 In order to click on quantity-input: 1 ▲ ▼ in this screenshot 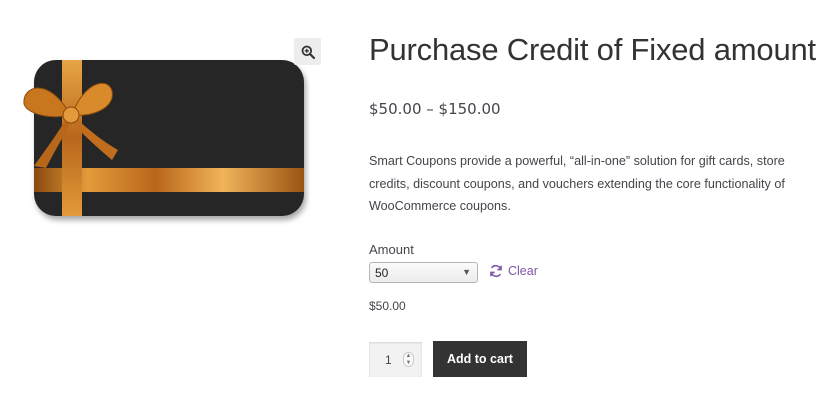, I will do `click(395, 359)`.